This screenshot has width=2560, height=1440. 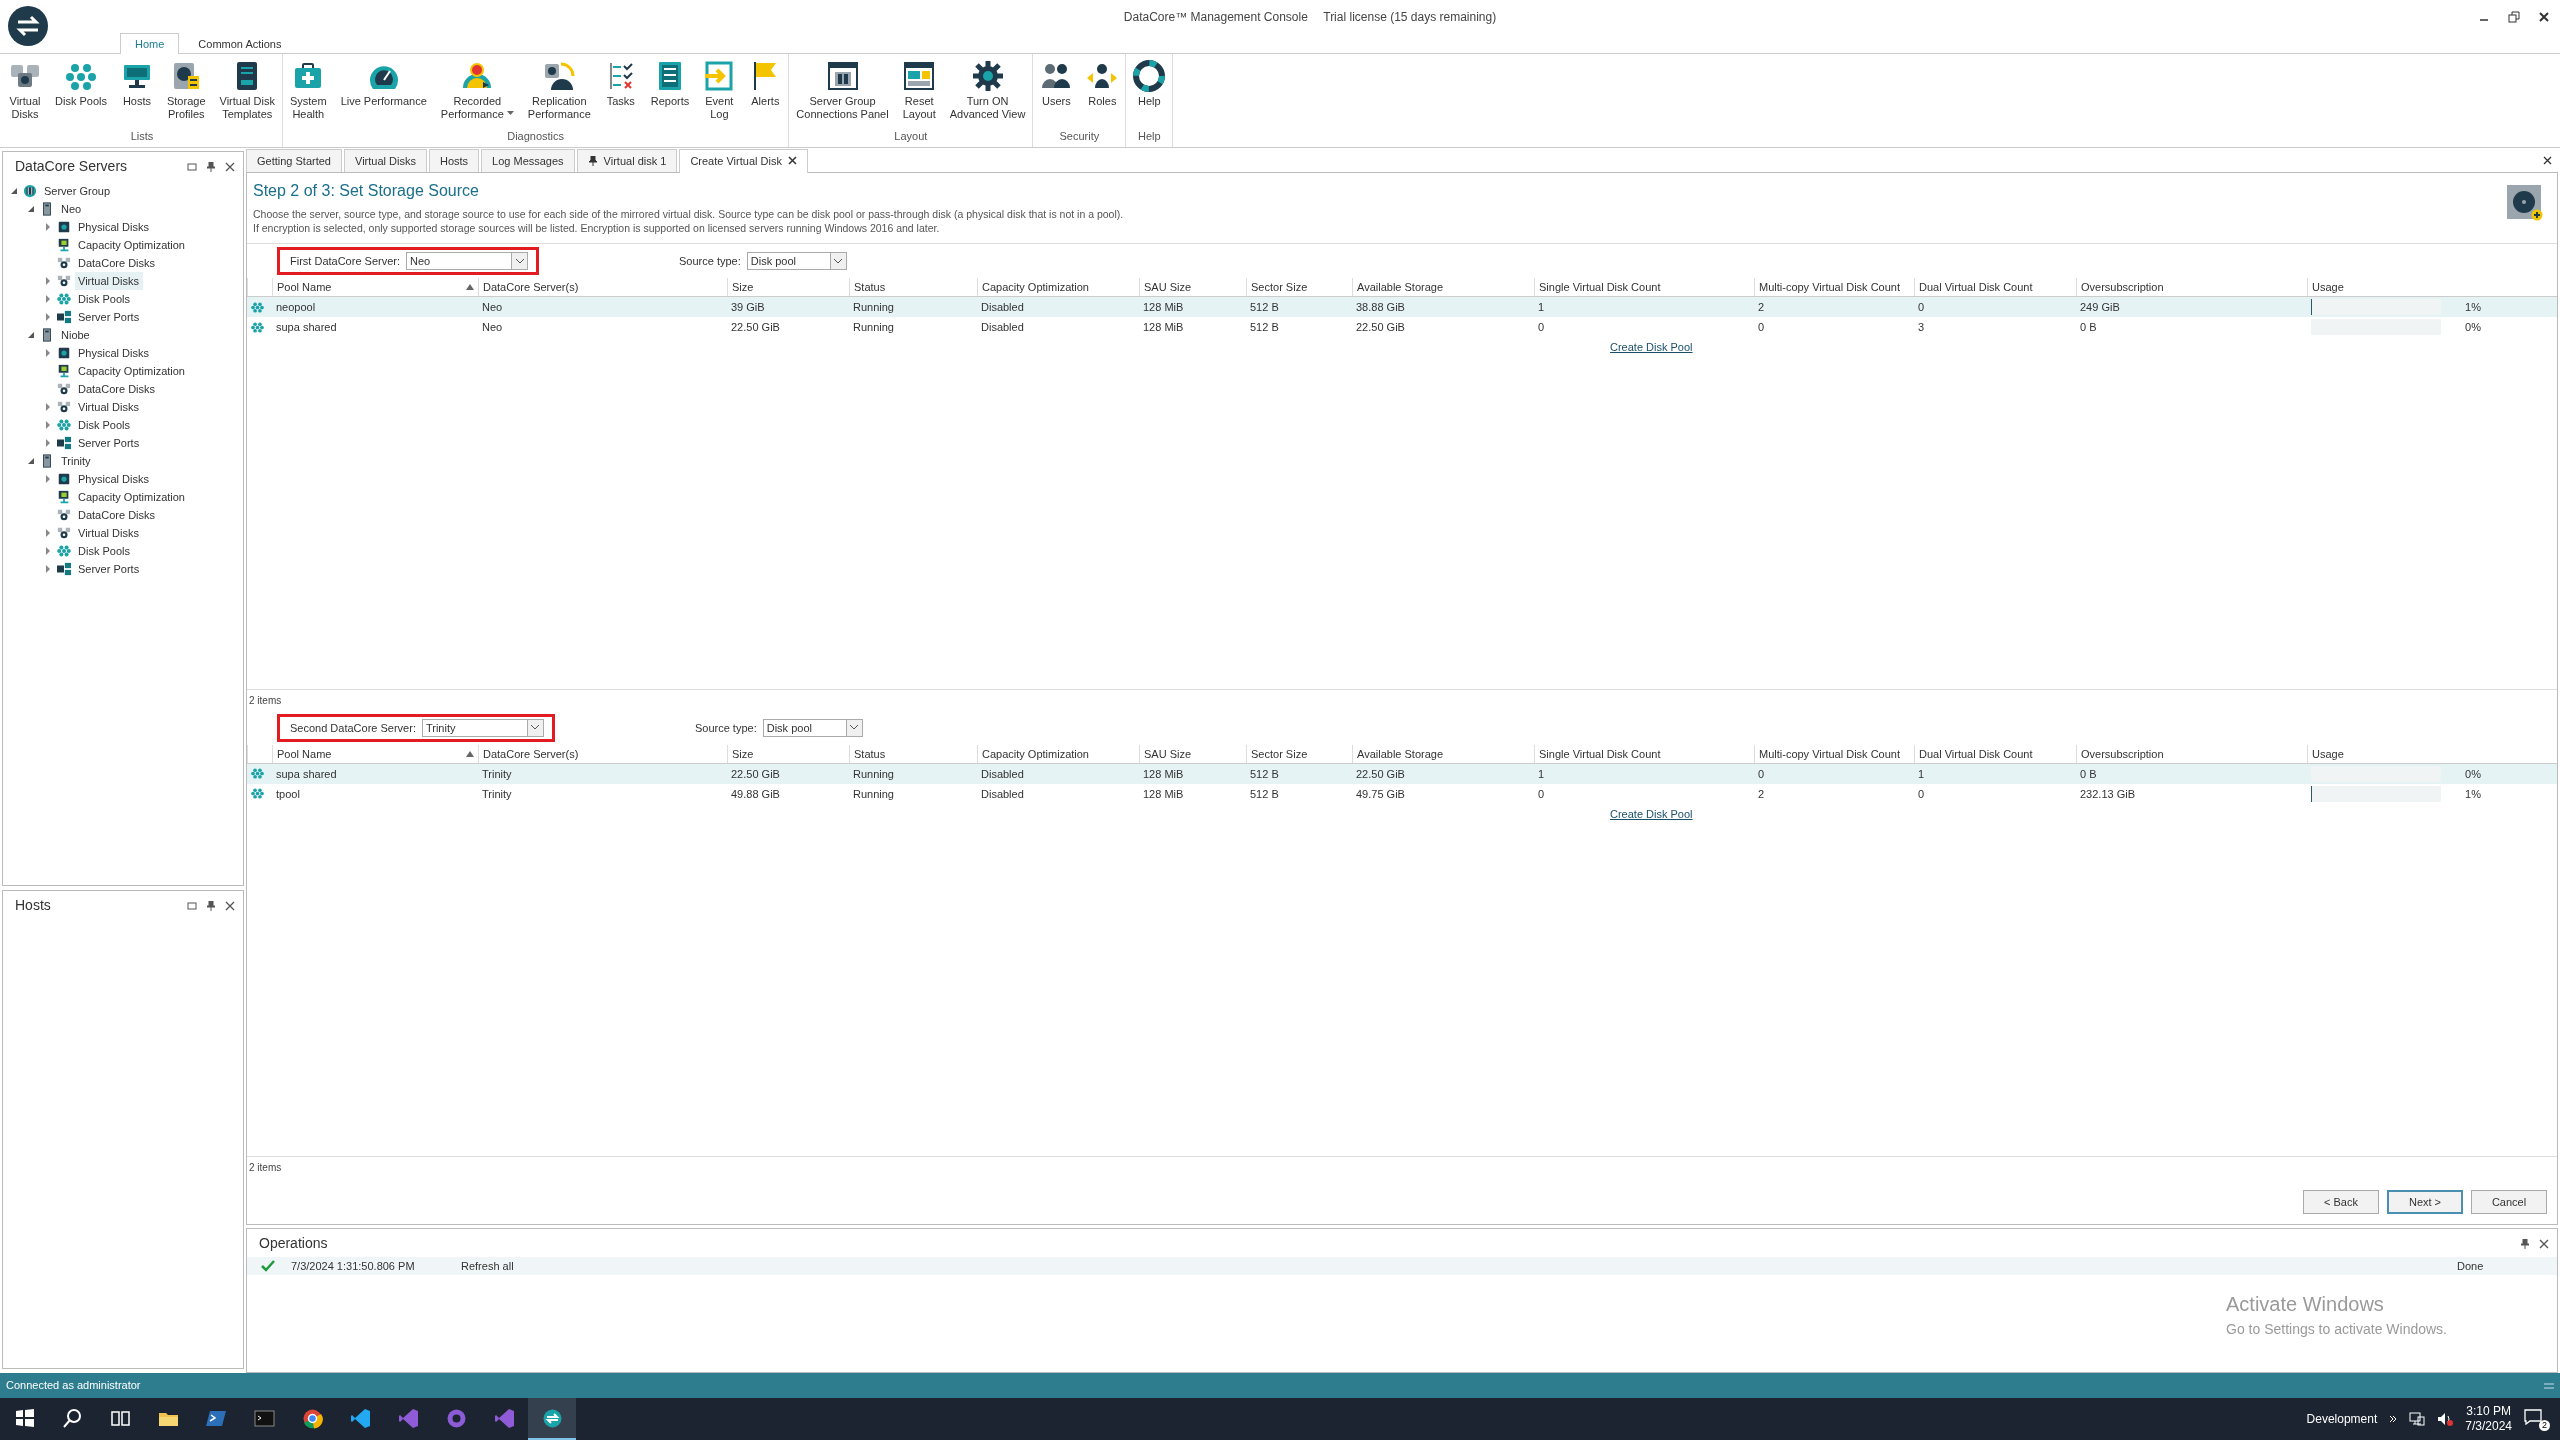 I want to click on taskbar-button, so click(x=552, y=1419).